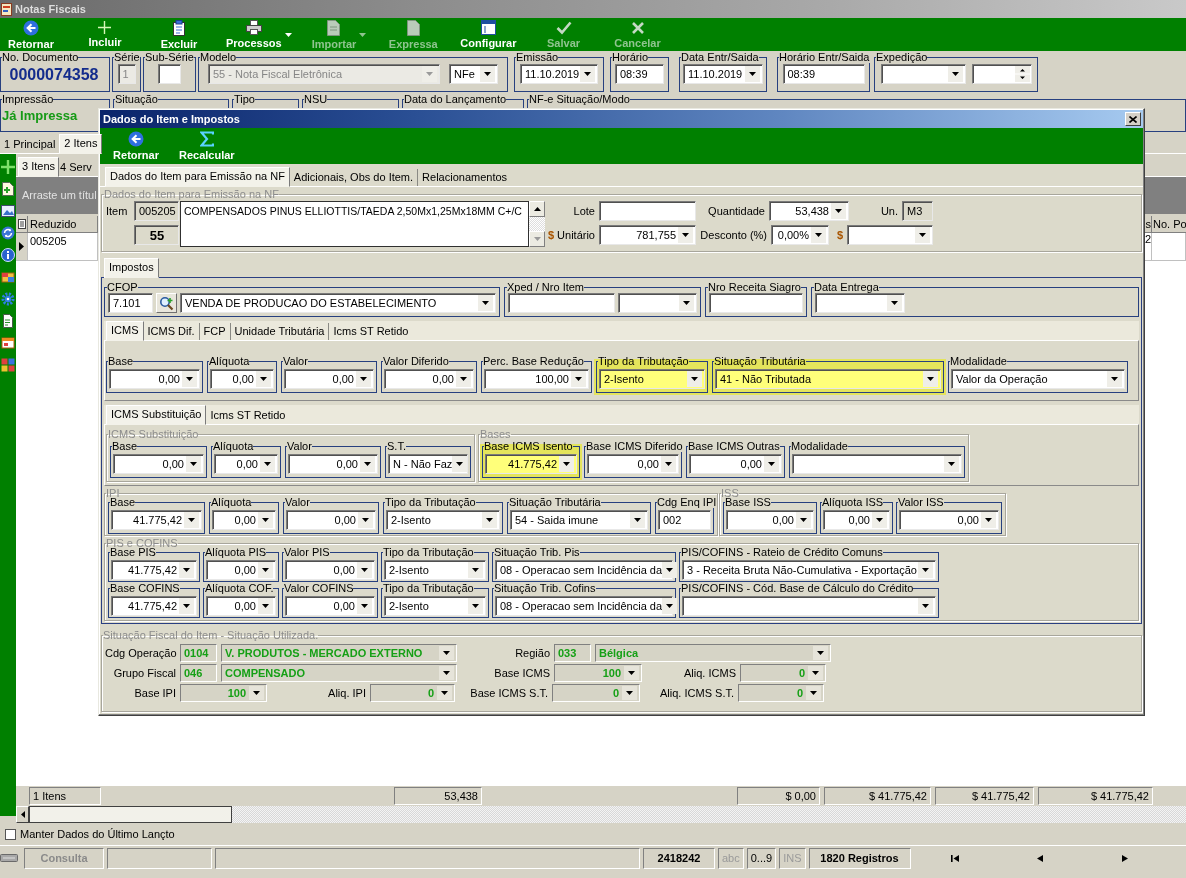 Image resolution: width=1186 pixels, height=878 pixels. What do you see at coordinates (171, 331) in the screenshot?
I see `tab: ICMS Dif.` at bounding box center [171, 331].